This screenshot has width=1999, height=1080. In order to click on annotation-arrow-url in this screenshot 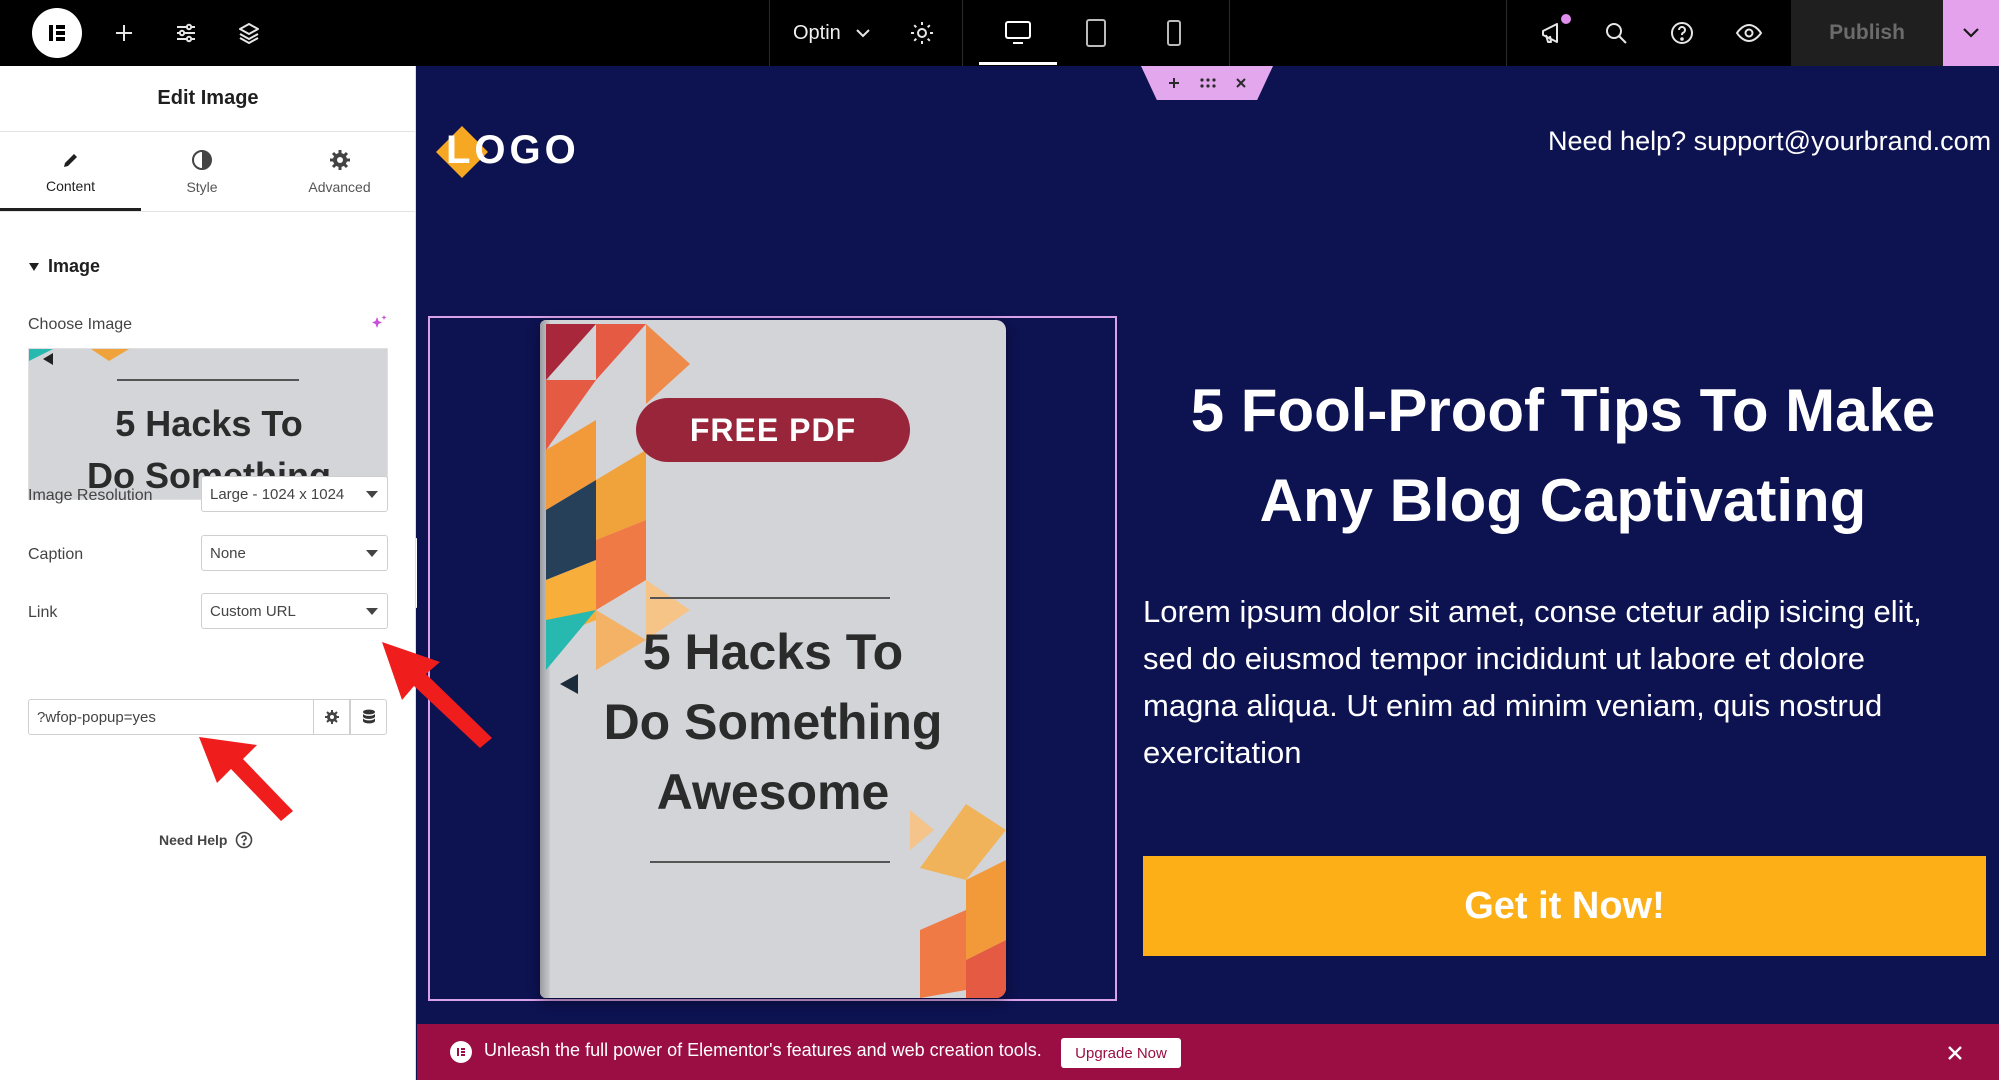, I will do `click(437, 695)`.